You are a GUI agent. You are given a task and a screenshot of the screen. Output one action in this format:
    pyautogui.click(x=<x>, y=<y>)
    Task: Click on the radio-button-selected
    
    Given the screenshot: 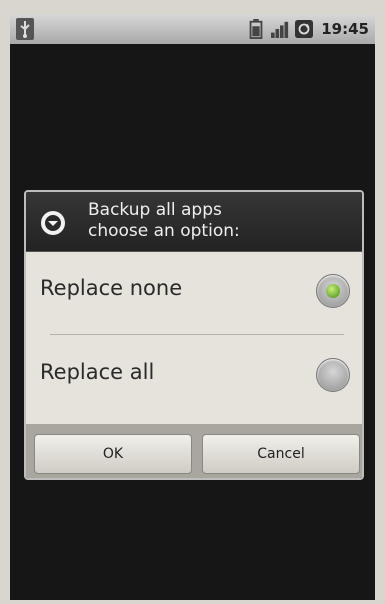 What is the action you would take?
    pyautogui.click(x=333, y=291)
    